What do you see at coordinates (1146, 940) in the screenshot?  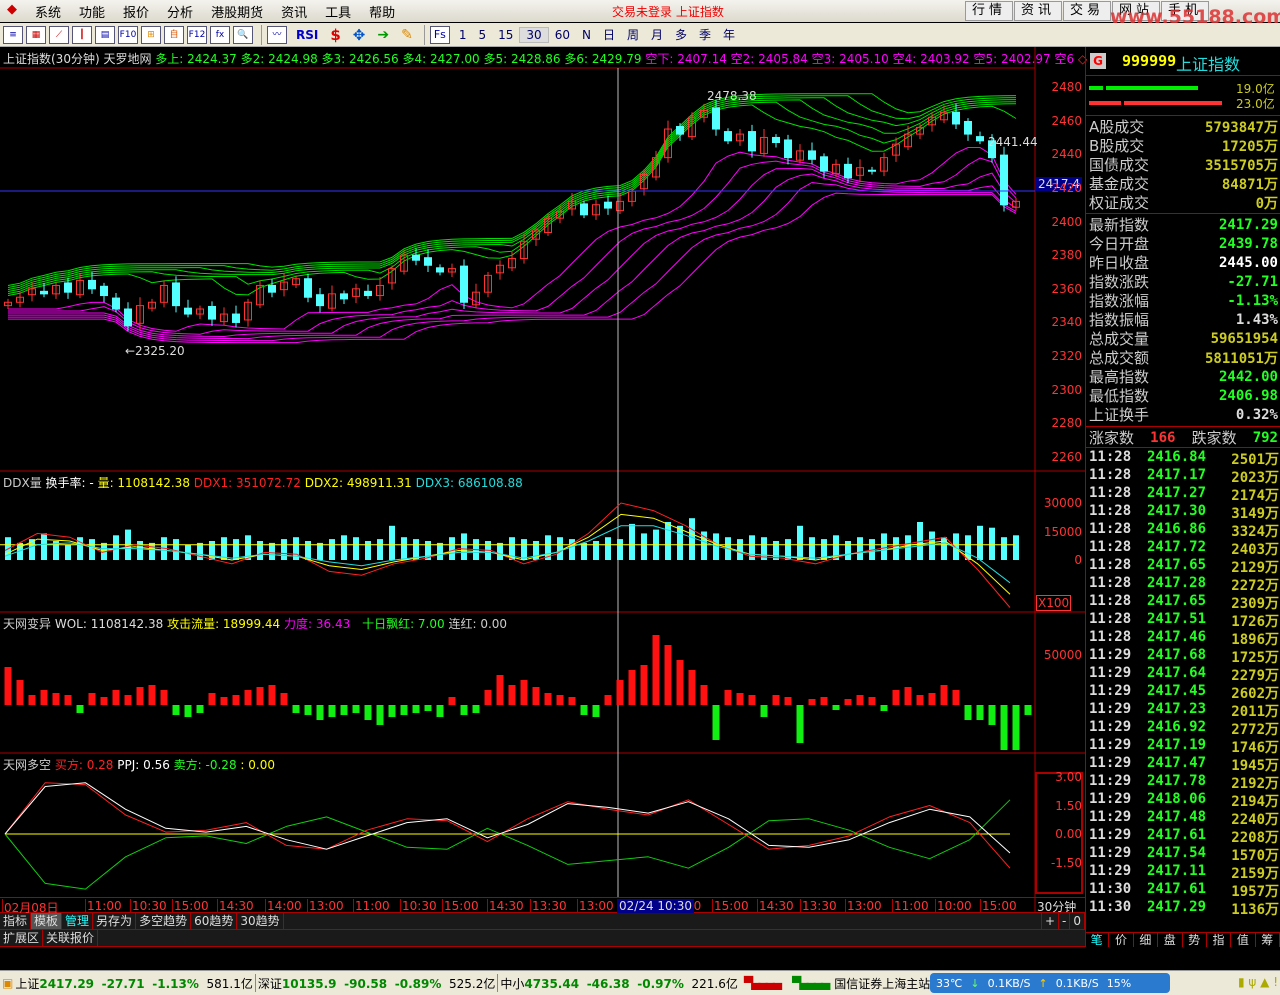 I see `quote-tab: 细` at bounding box center [1146, 940].